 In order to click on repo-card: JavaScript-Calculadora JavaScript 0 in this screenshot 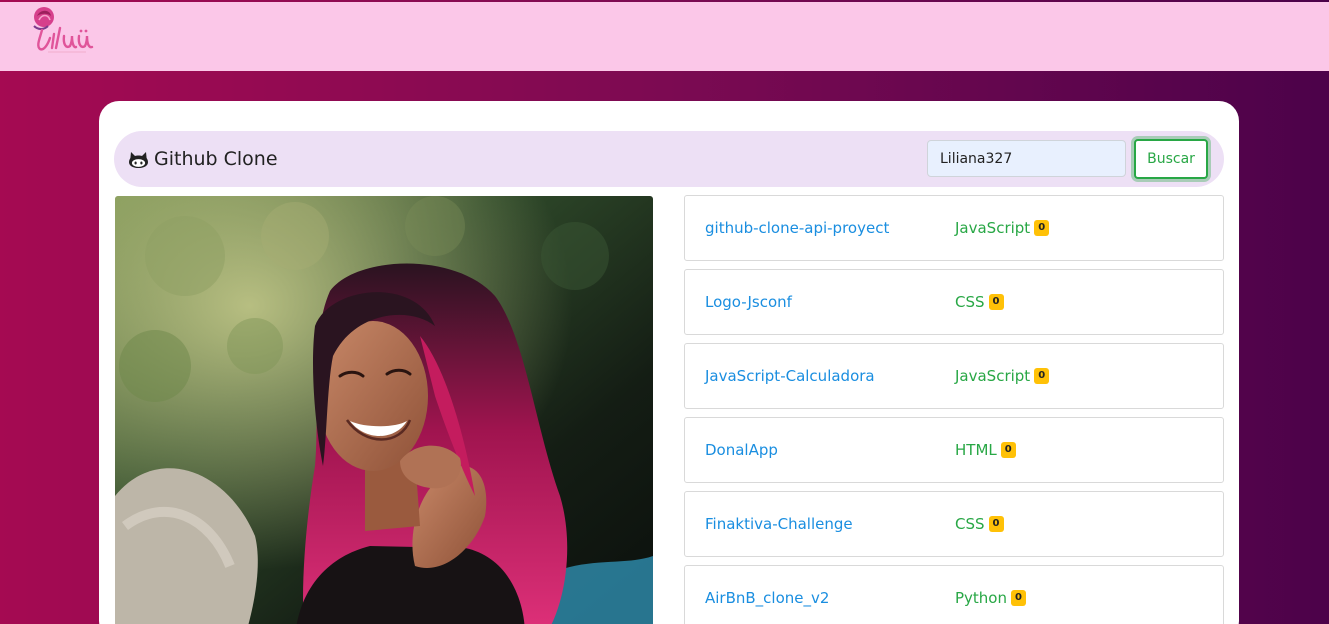, I will do `click(954, 376)`.